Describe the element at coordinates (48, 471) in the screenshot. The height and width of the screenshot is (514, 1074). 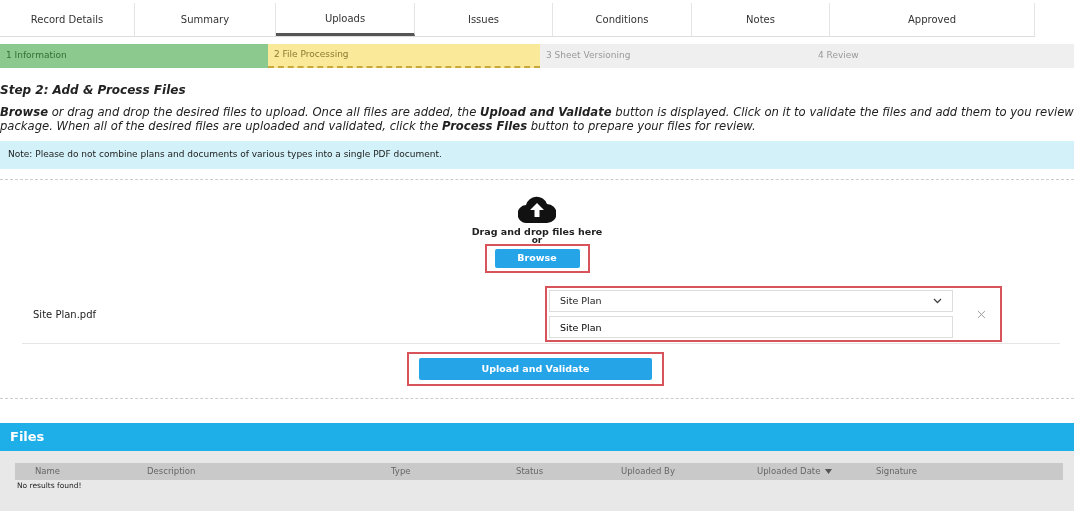
I see `column-label: Name` at that location.